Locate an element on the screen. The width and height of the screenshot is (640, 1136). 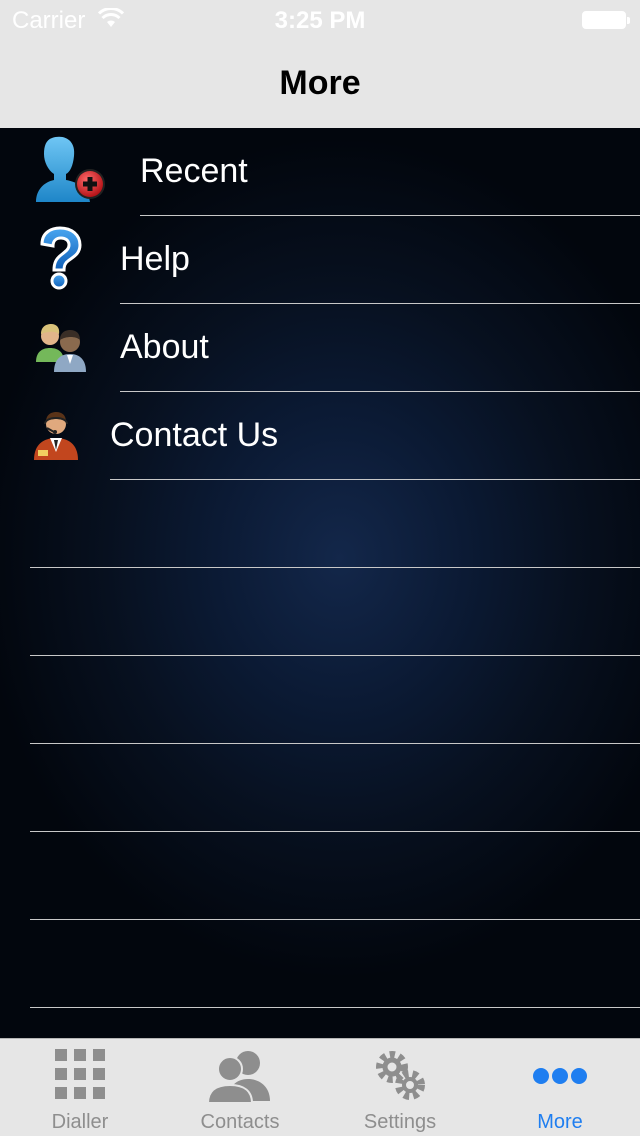
menu-item-about: About is located at coordinates (320, 348).